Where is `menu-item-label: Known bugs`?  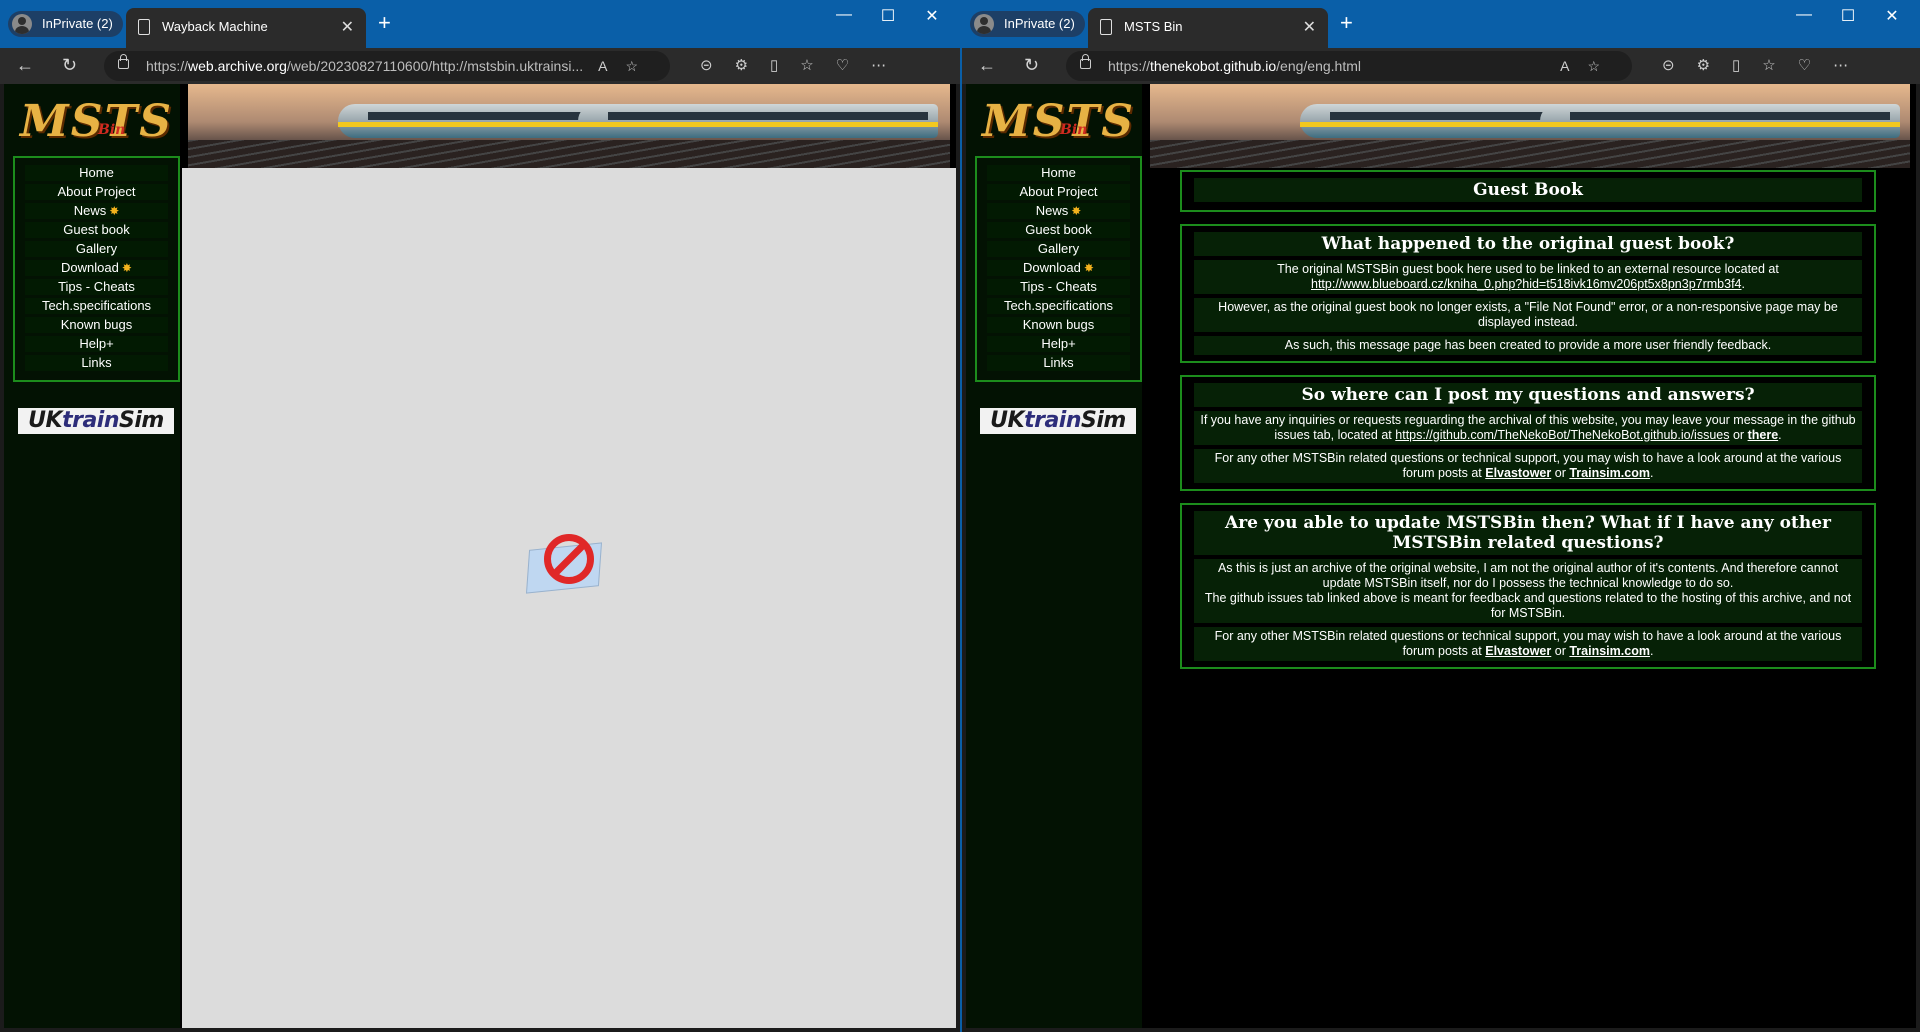
menu-item-label: Known bugs is located at coordinates (1058, 324).